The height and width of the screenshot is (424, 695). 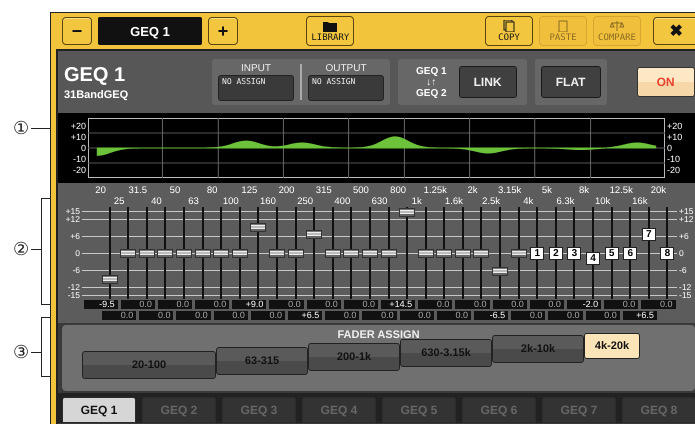 What do you see at coordinates (330, 31) in the screenshot?
I see `library-button: LIBRARY` at bounding box center [330, 31].